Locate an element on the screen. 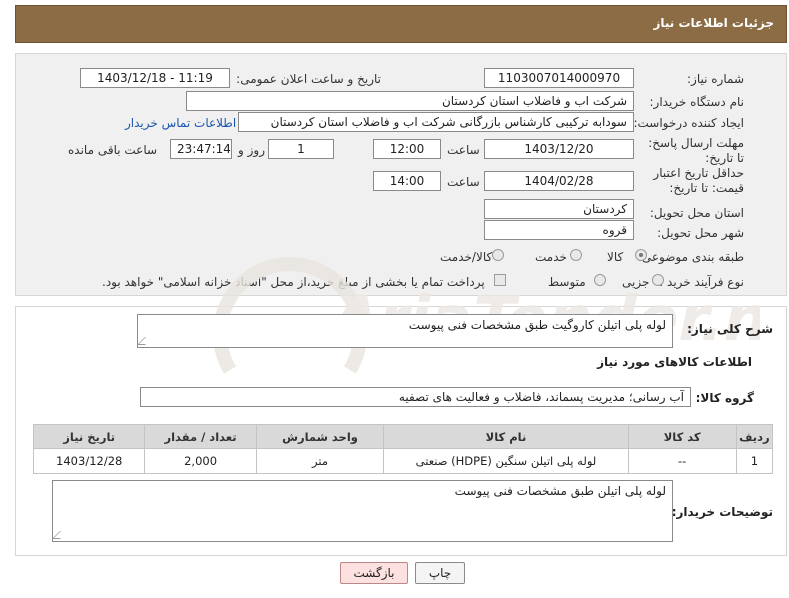  validity-label: حداقل تاریخ اعتبار قیمت: تا تاریخ: is located at coordinates (698, 180).